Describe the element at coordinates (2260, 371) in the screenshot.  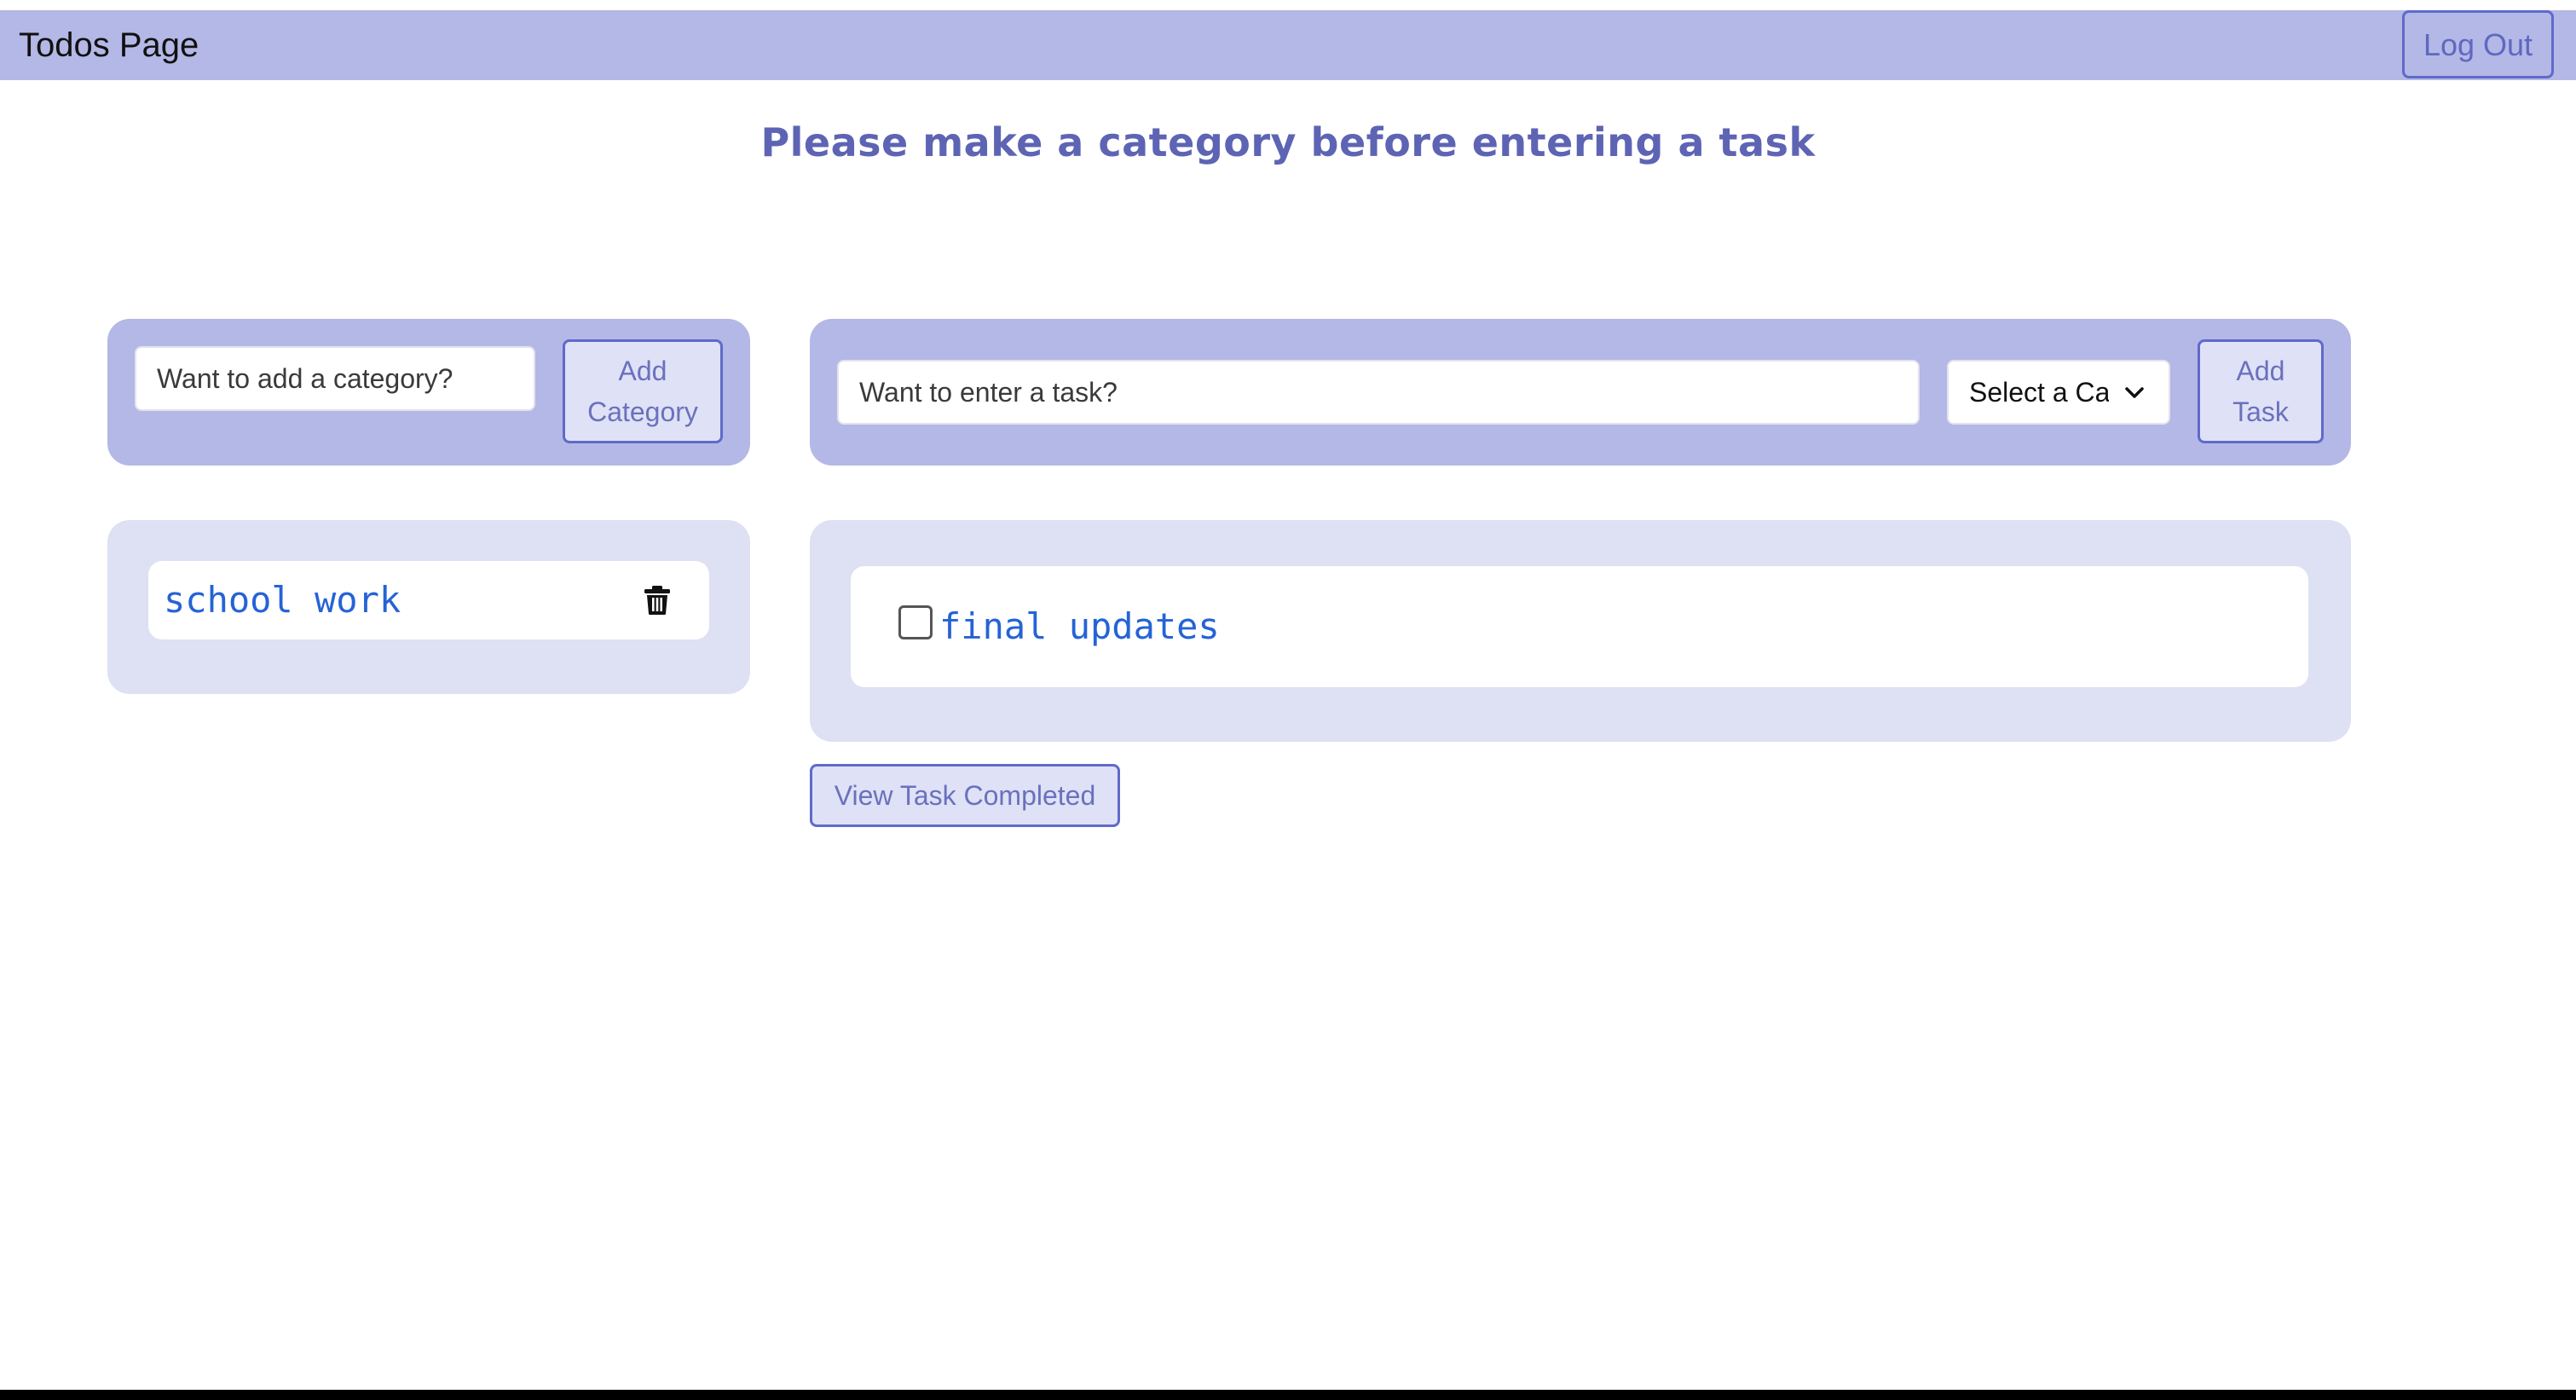
I see `add-task-label-line1: Add` at that location.